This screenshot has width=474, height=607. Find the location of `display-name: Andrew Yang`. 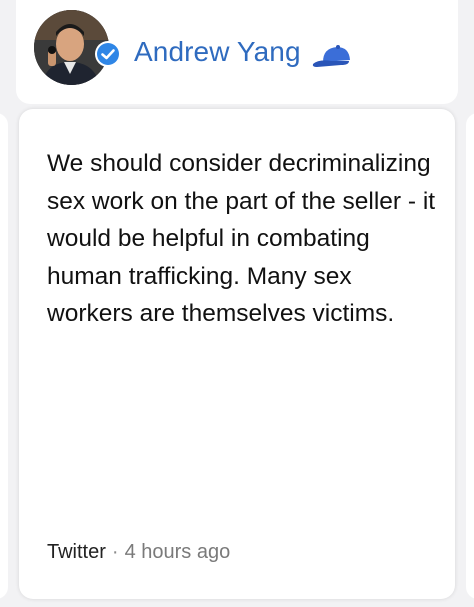

display-name: Andrew Yang is located at coordinates (217, 52).